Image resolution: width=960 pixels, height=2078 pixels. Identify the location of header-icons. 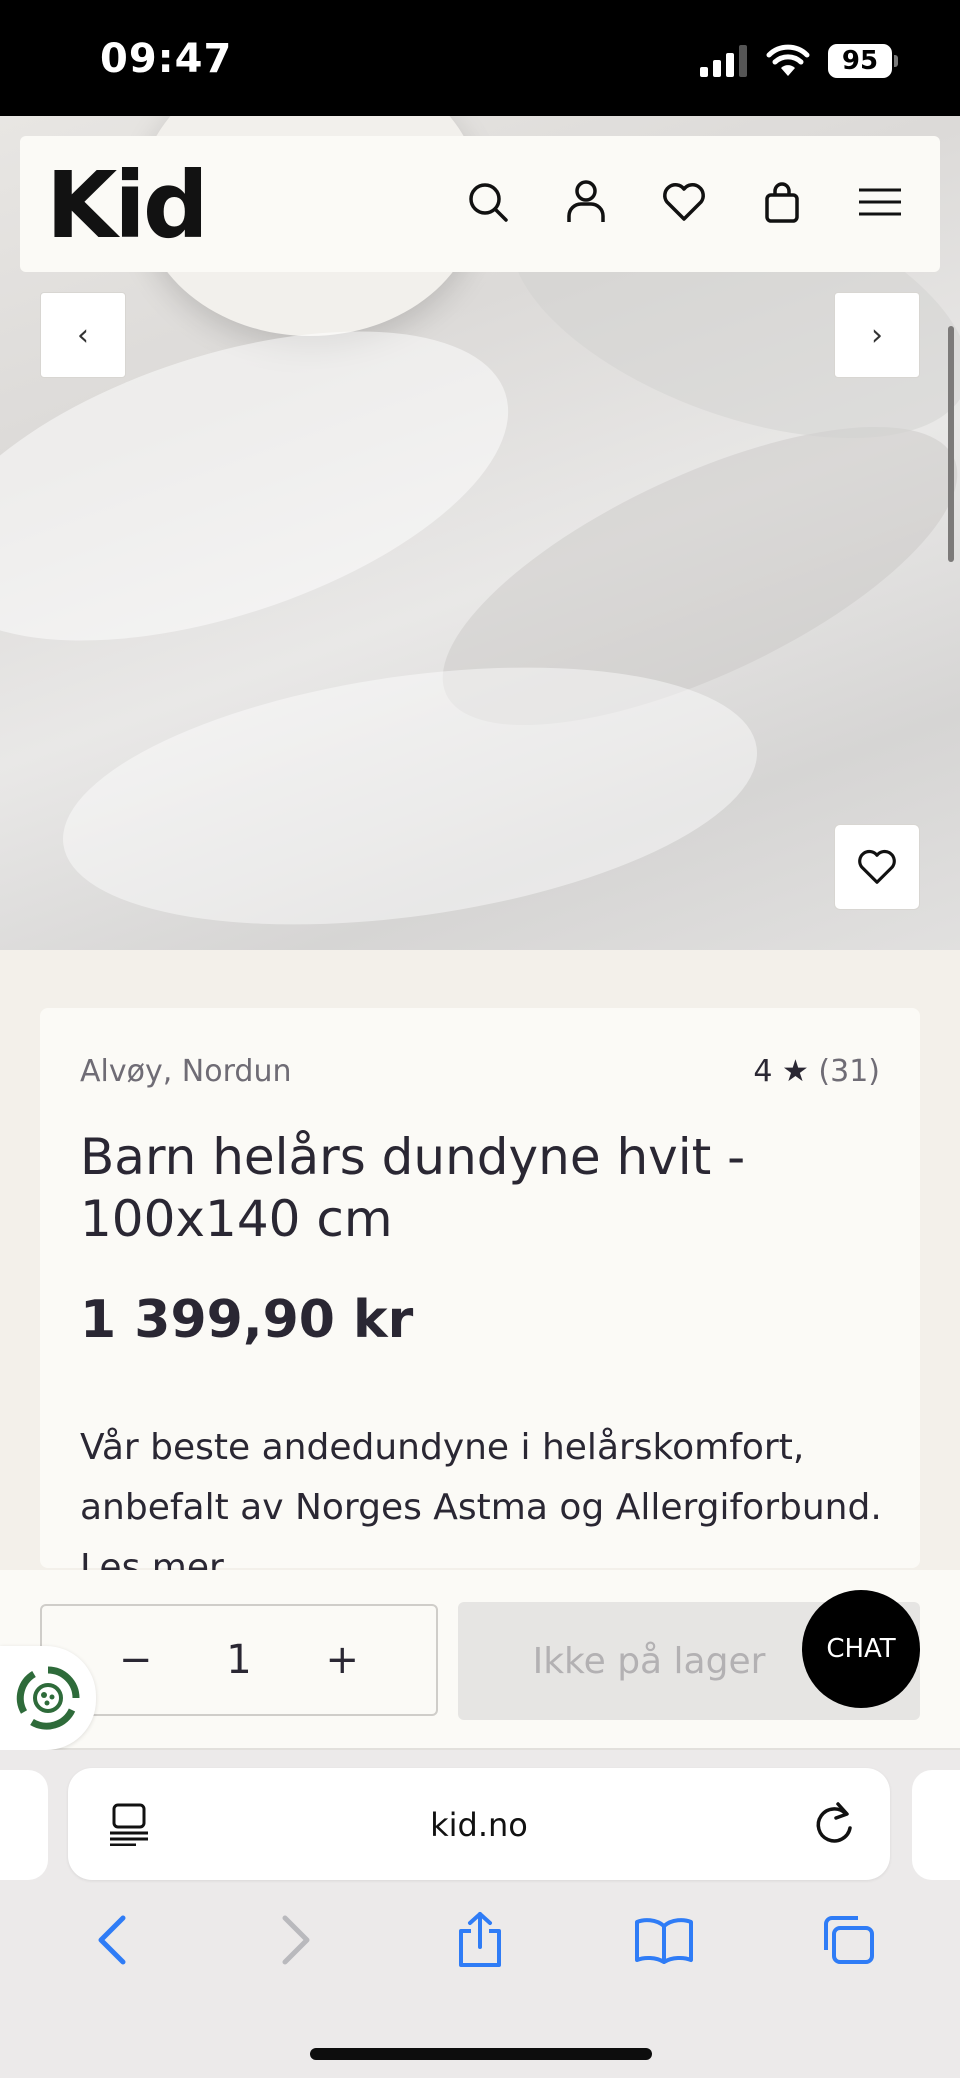
(684, 202).